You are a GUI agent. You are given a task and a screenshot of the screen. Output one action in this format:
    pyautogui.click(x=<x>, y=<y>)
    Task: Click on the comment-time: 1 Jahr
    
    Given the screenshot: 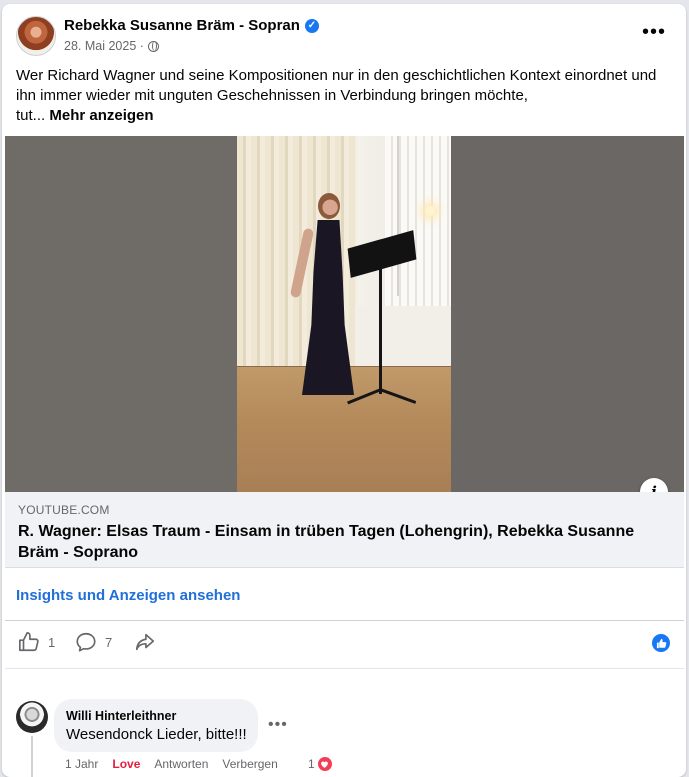 What is the action you would take?
    pyautogui.click(x=81, y=764)
    